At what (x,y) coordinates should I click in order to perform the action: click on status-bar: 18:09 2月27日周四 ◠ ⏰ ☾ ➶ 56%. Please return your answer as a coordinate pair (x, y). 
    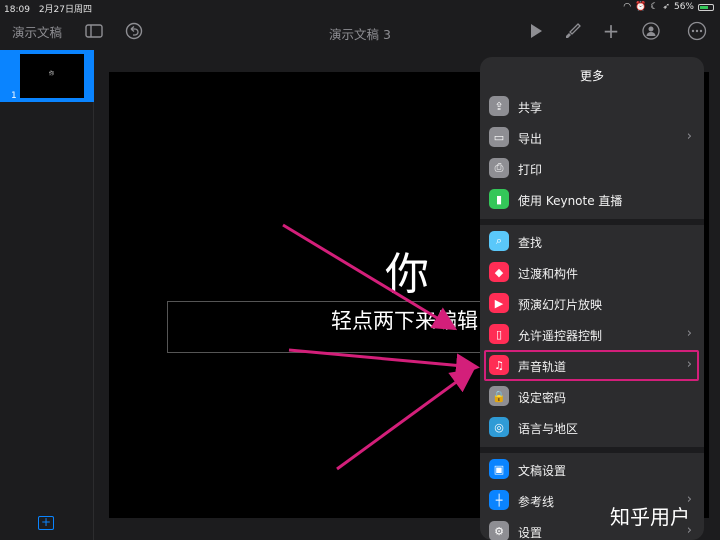
    Looking at the image, I should click on (360, 7).